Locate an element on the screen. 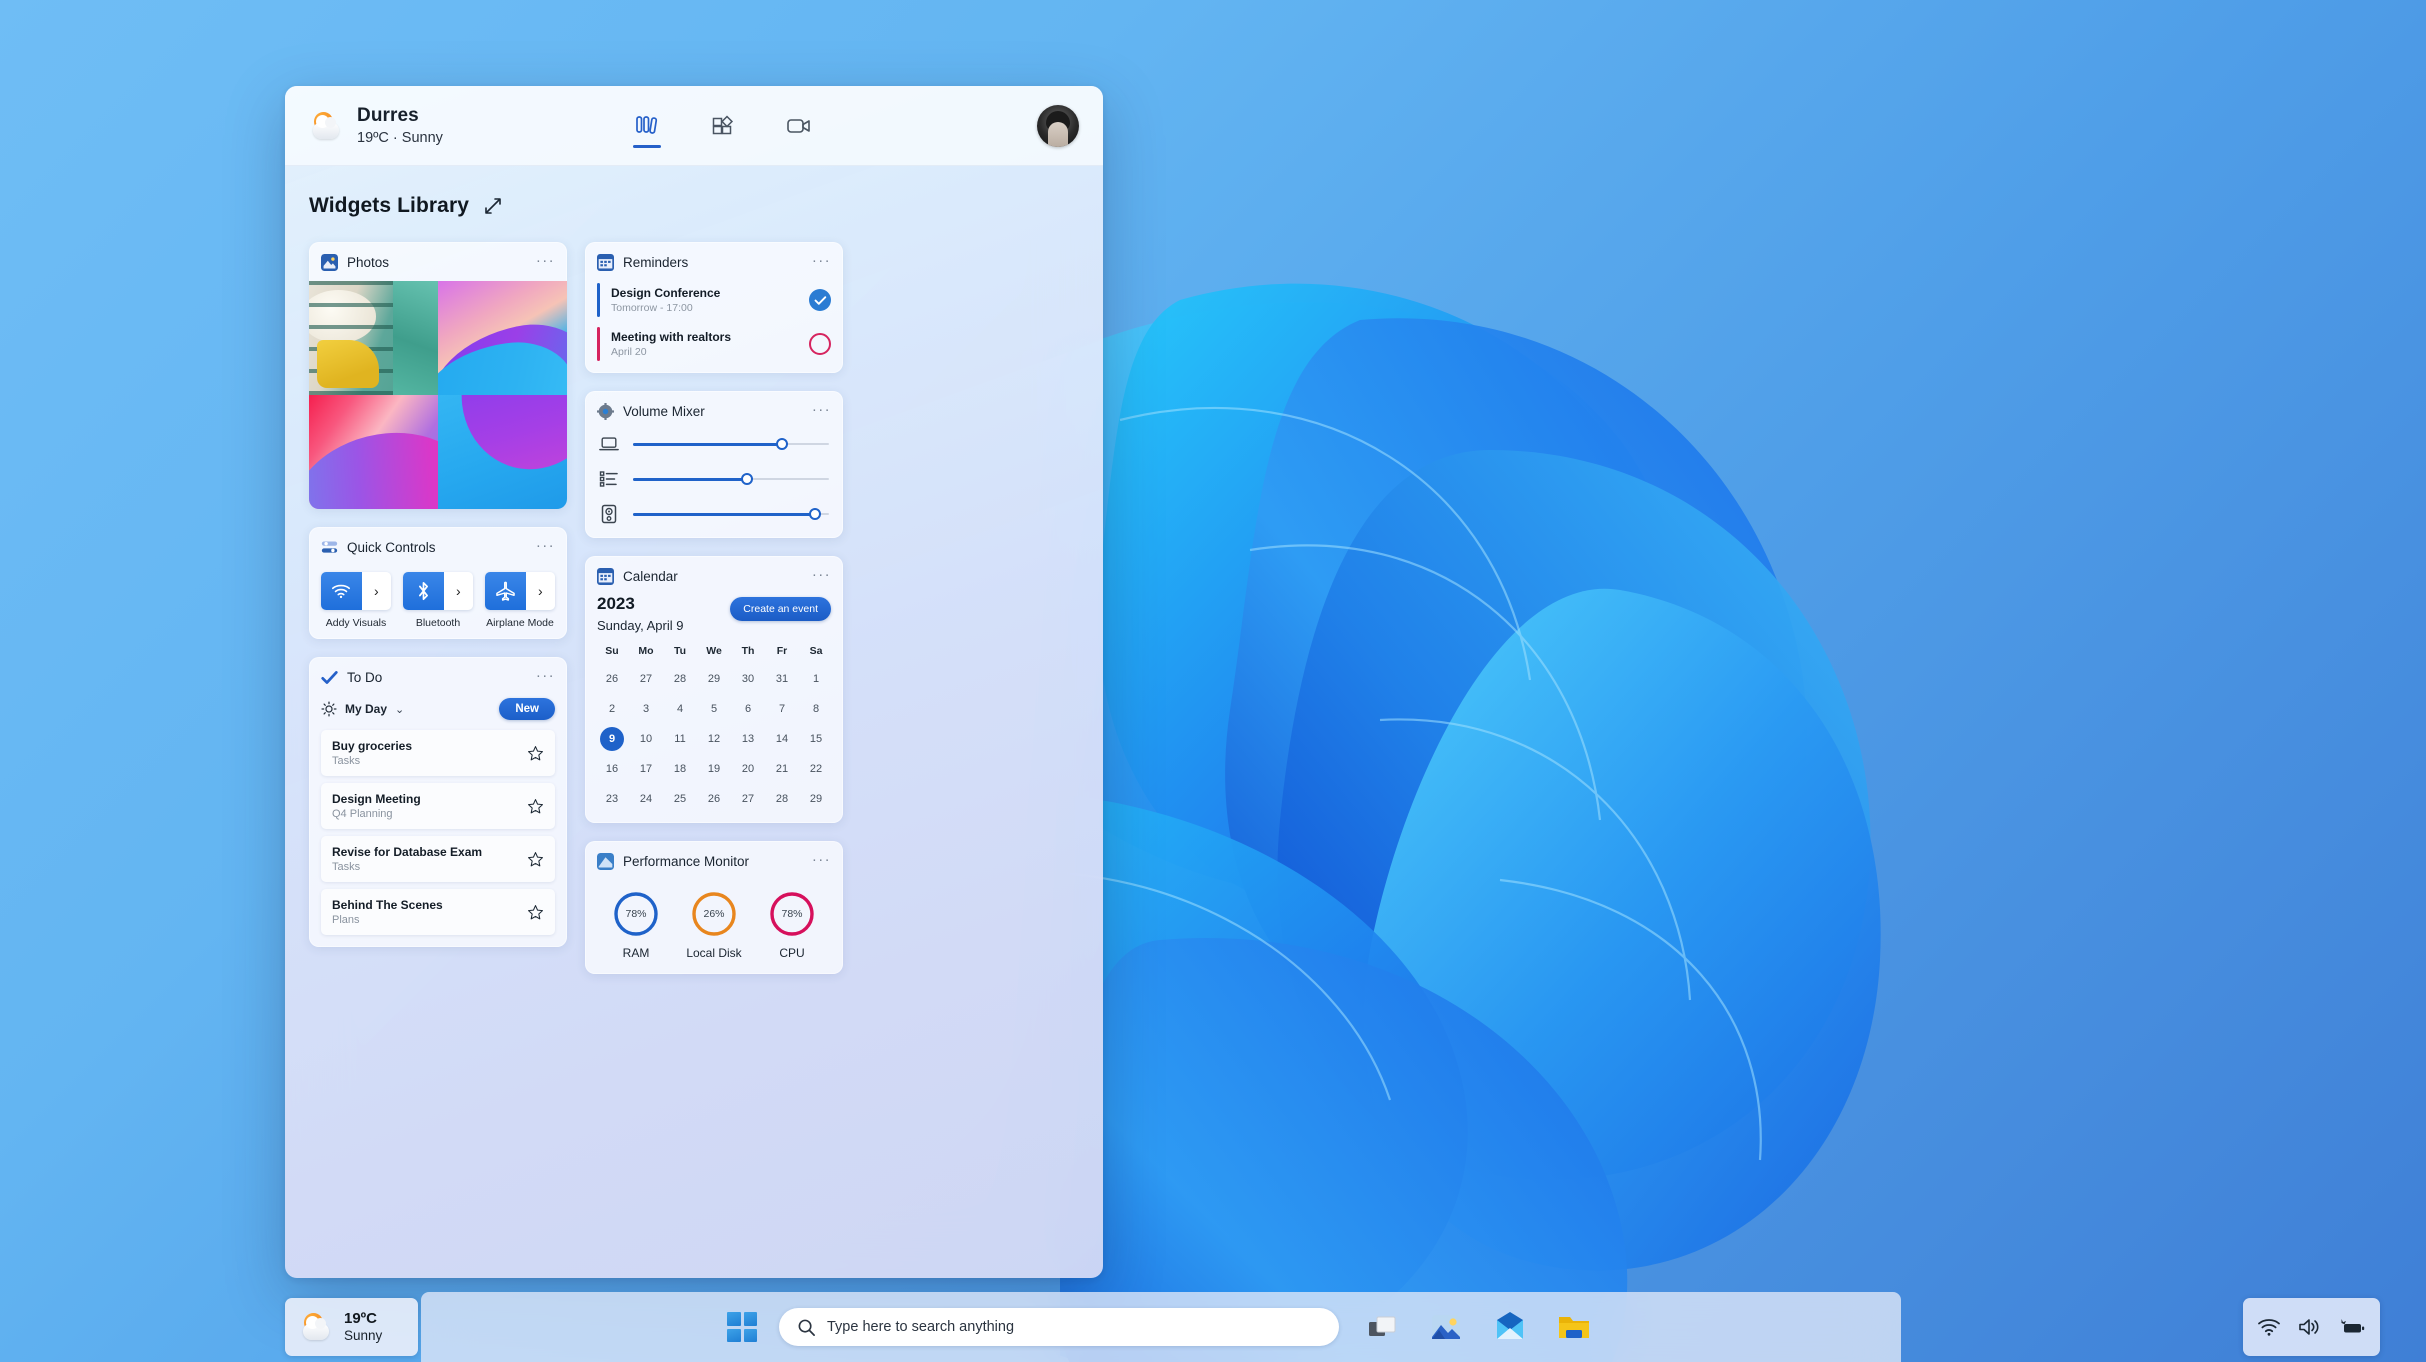 Image resolution: width=2426 pixels, height=1362 pixels. avatar is located at coordinates (1058, 125).